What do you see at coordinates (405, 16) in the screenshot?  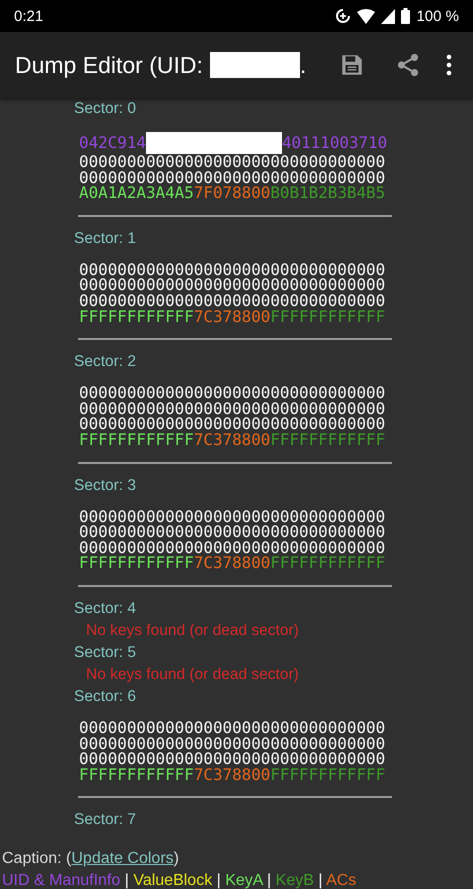 I see `battery-icon` at bounding box center [405, 16].